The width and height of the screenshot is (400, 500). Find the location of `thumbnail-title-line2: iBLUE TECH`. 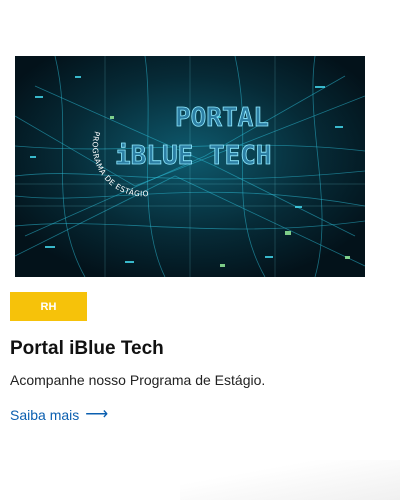

thumbnail-title-line2: iBLUE TECH is located at coordinates (193, 156).